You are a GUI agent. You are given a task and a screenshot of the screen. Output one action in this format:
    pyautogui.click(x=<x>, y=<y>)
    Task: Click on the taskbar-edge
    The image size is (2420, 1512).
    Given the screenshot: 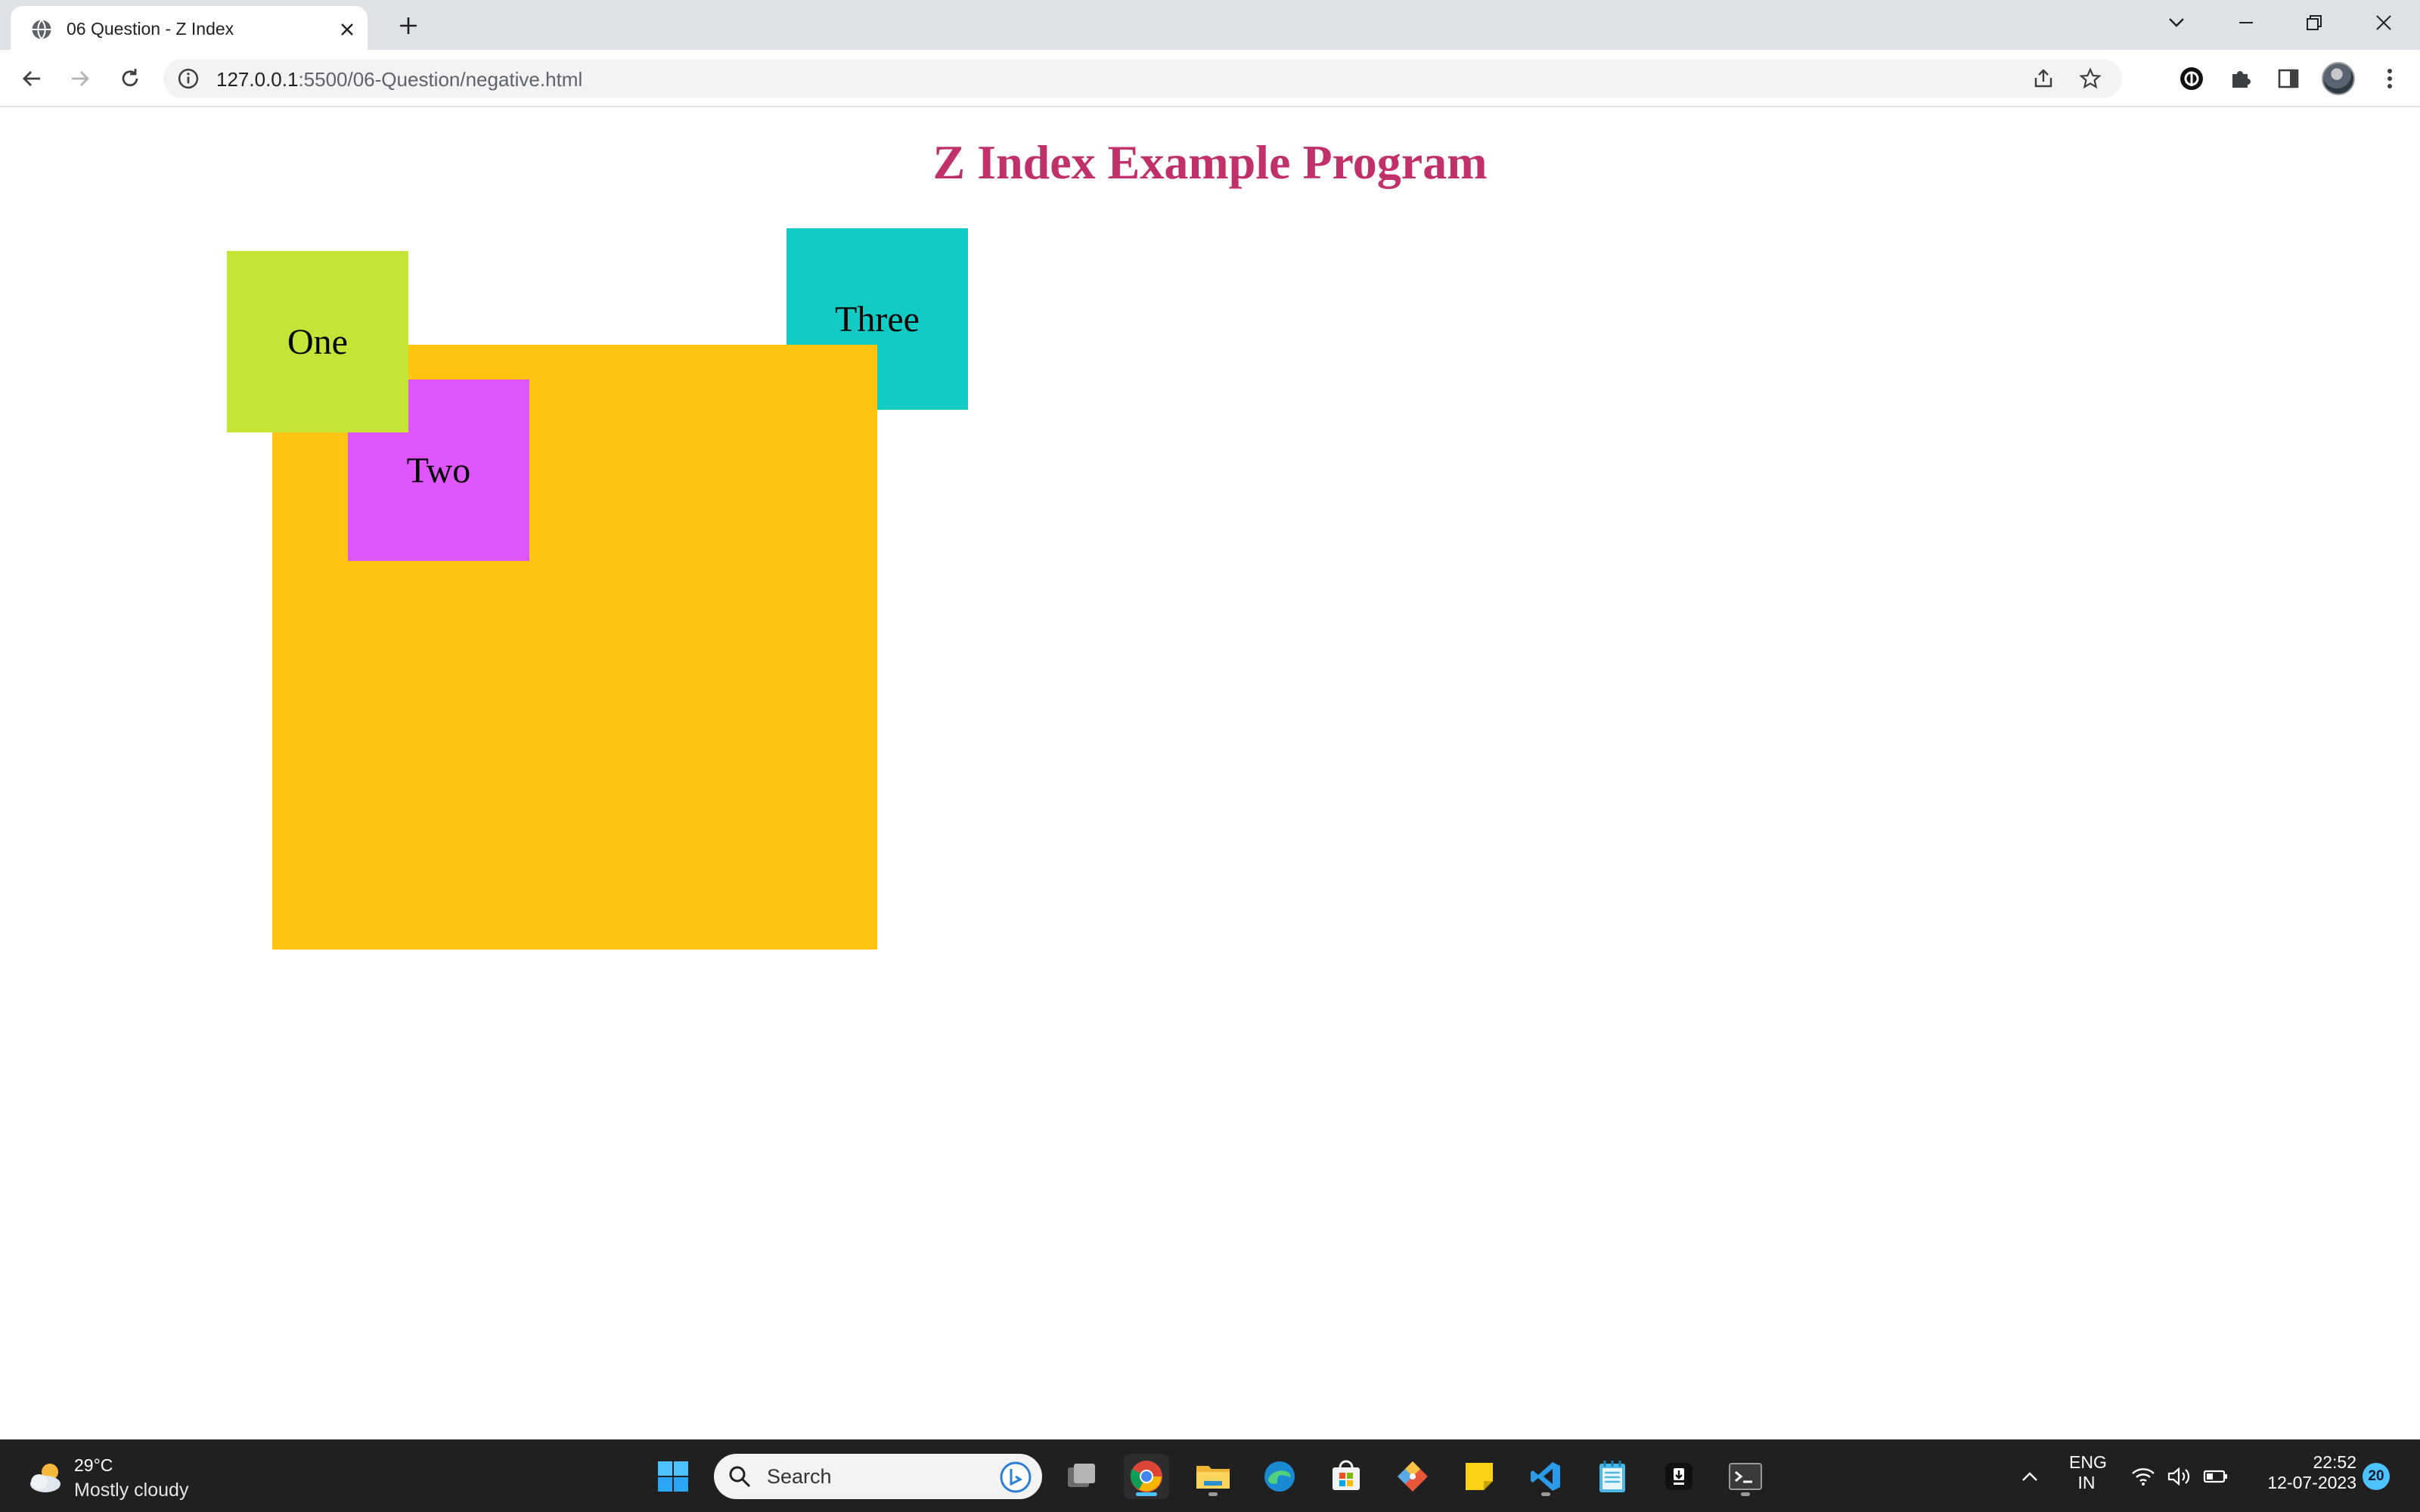 What is the action you would take?
    pyautogui.click(x=1279, y=1476)
    